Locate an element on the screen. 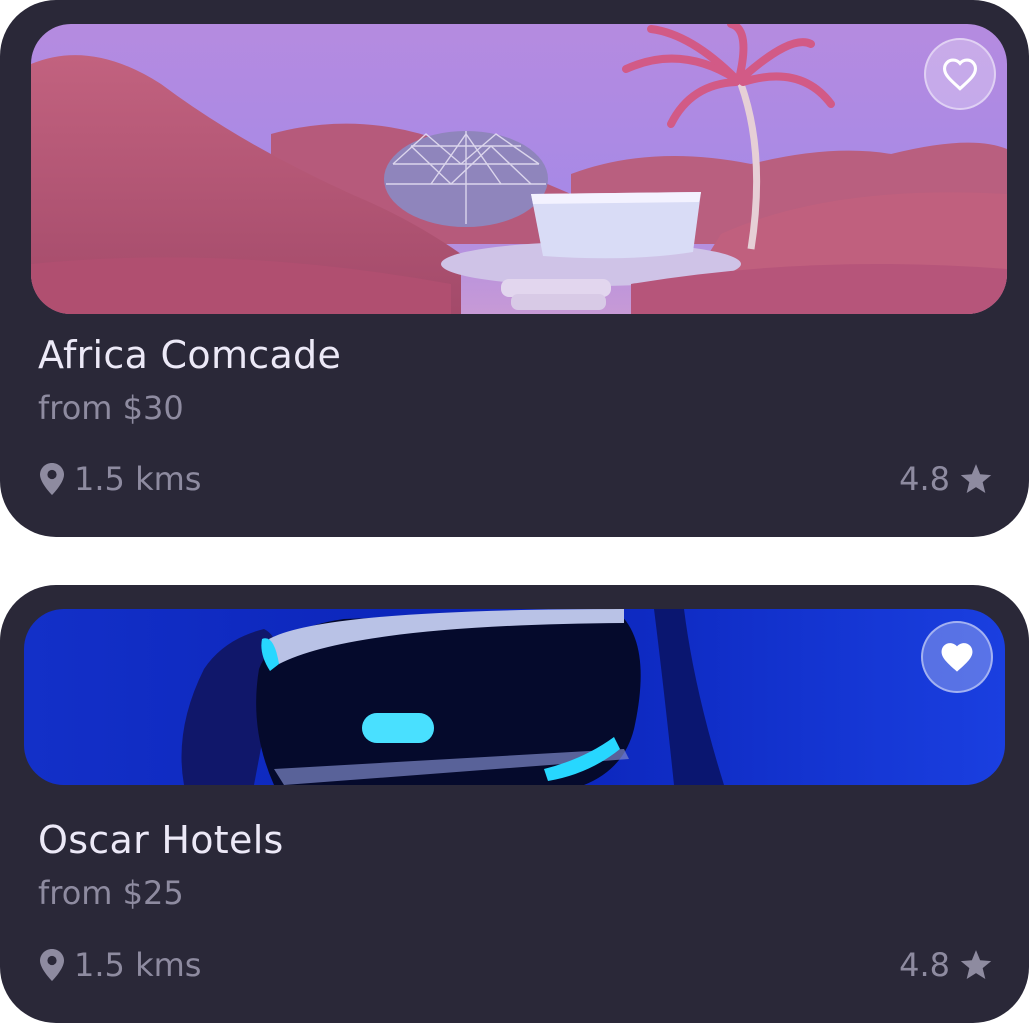  listing-price: from $25 is located at coordinates (111, 893).